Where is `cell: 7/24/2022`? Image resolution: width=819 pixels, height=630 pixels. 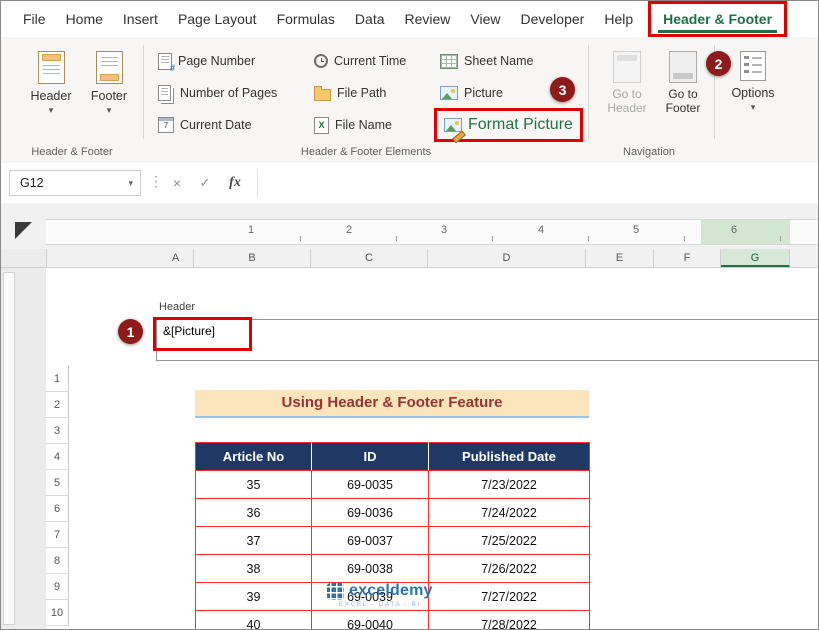
cell: 7/24/2022 is located at coordinates (509, 512).